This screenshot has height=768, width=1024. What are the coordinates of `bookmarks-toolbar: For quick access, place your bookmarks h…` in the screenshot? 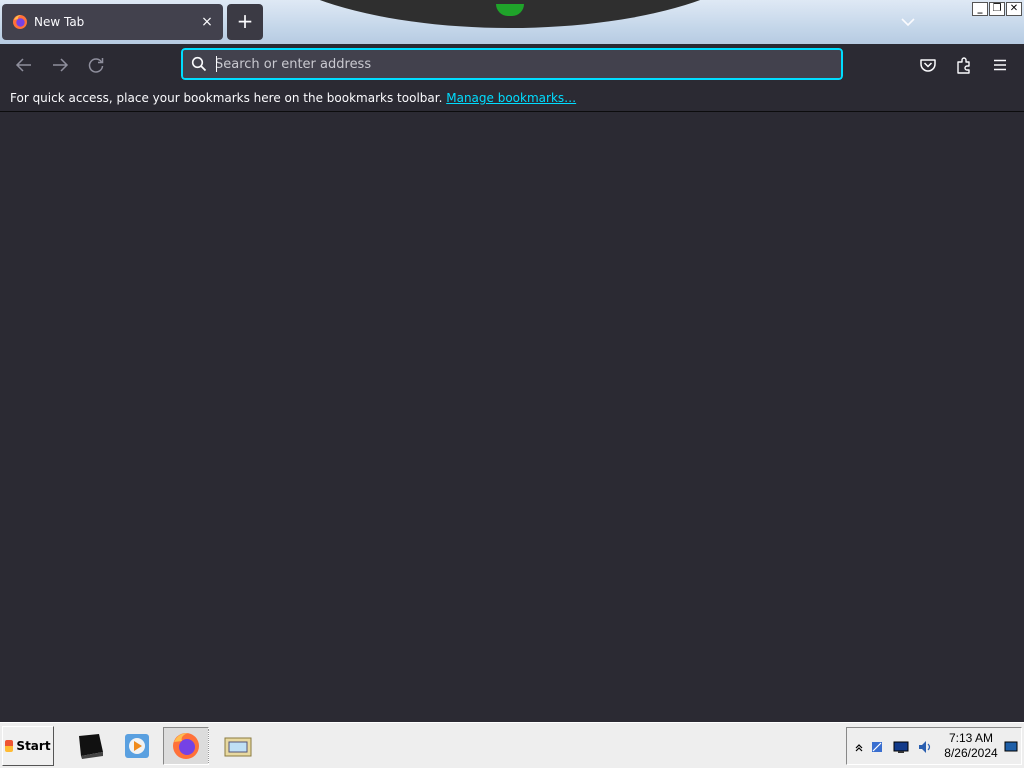 It's located at (512, 99).